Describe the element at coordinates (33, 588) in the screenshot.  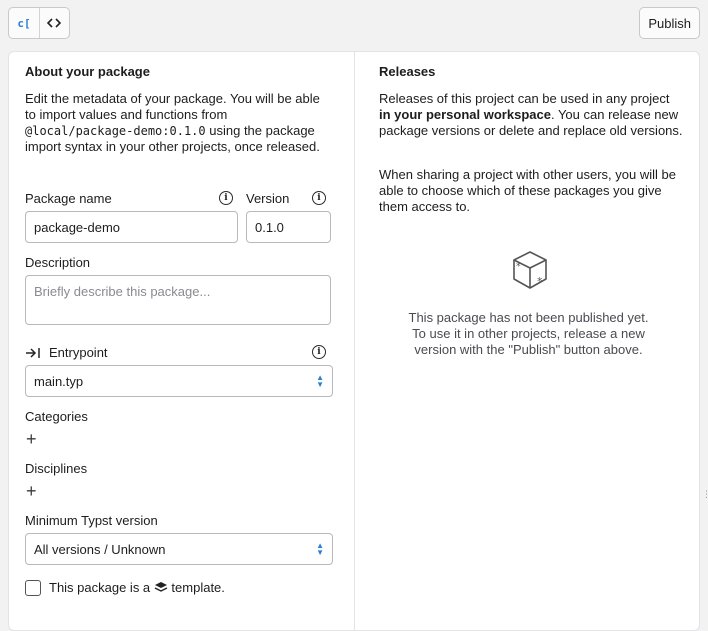
I see `template-checkbox` at that location.